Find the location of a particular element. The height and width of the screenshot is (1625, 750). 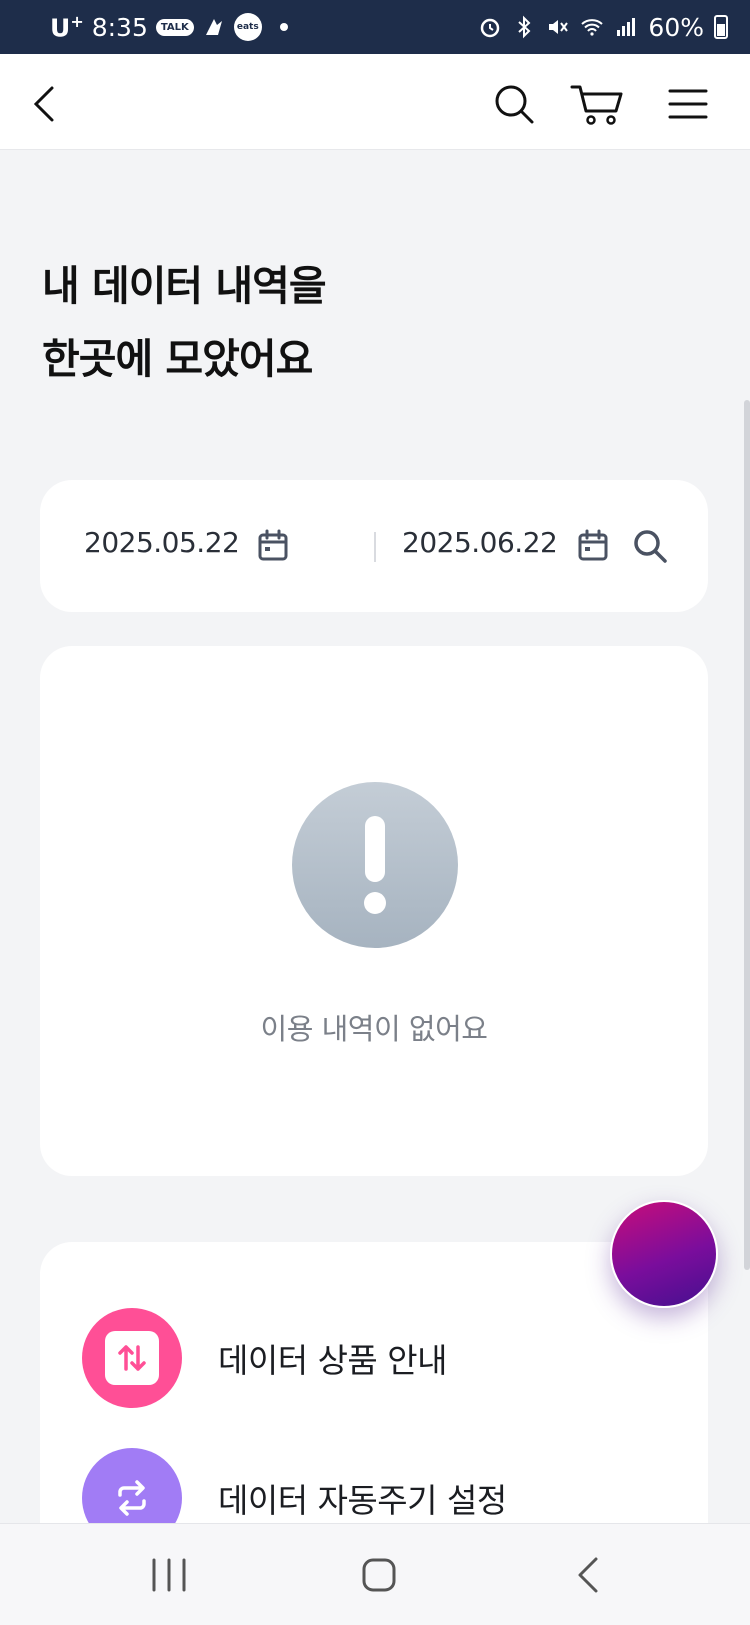

more-notifications-dot is located at coordinates (283, 27).